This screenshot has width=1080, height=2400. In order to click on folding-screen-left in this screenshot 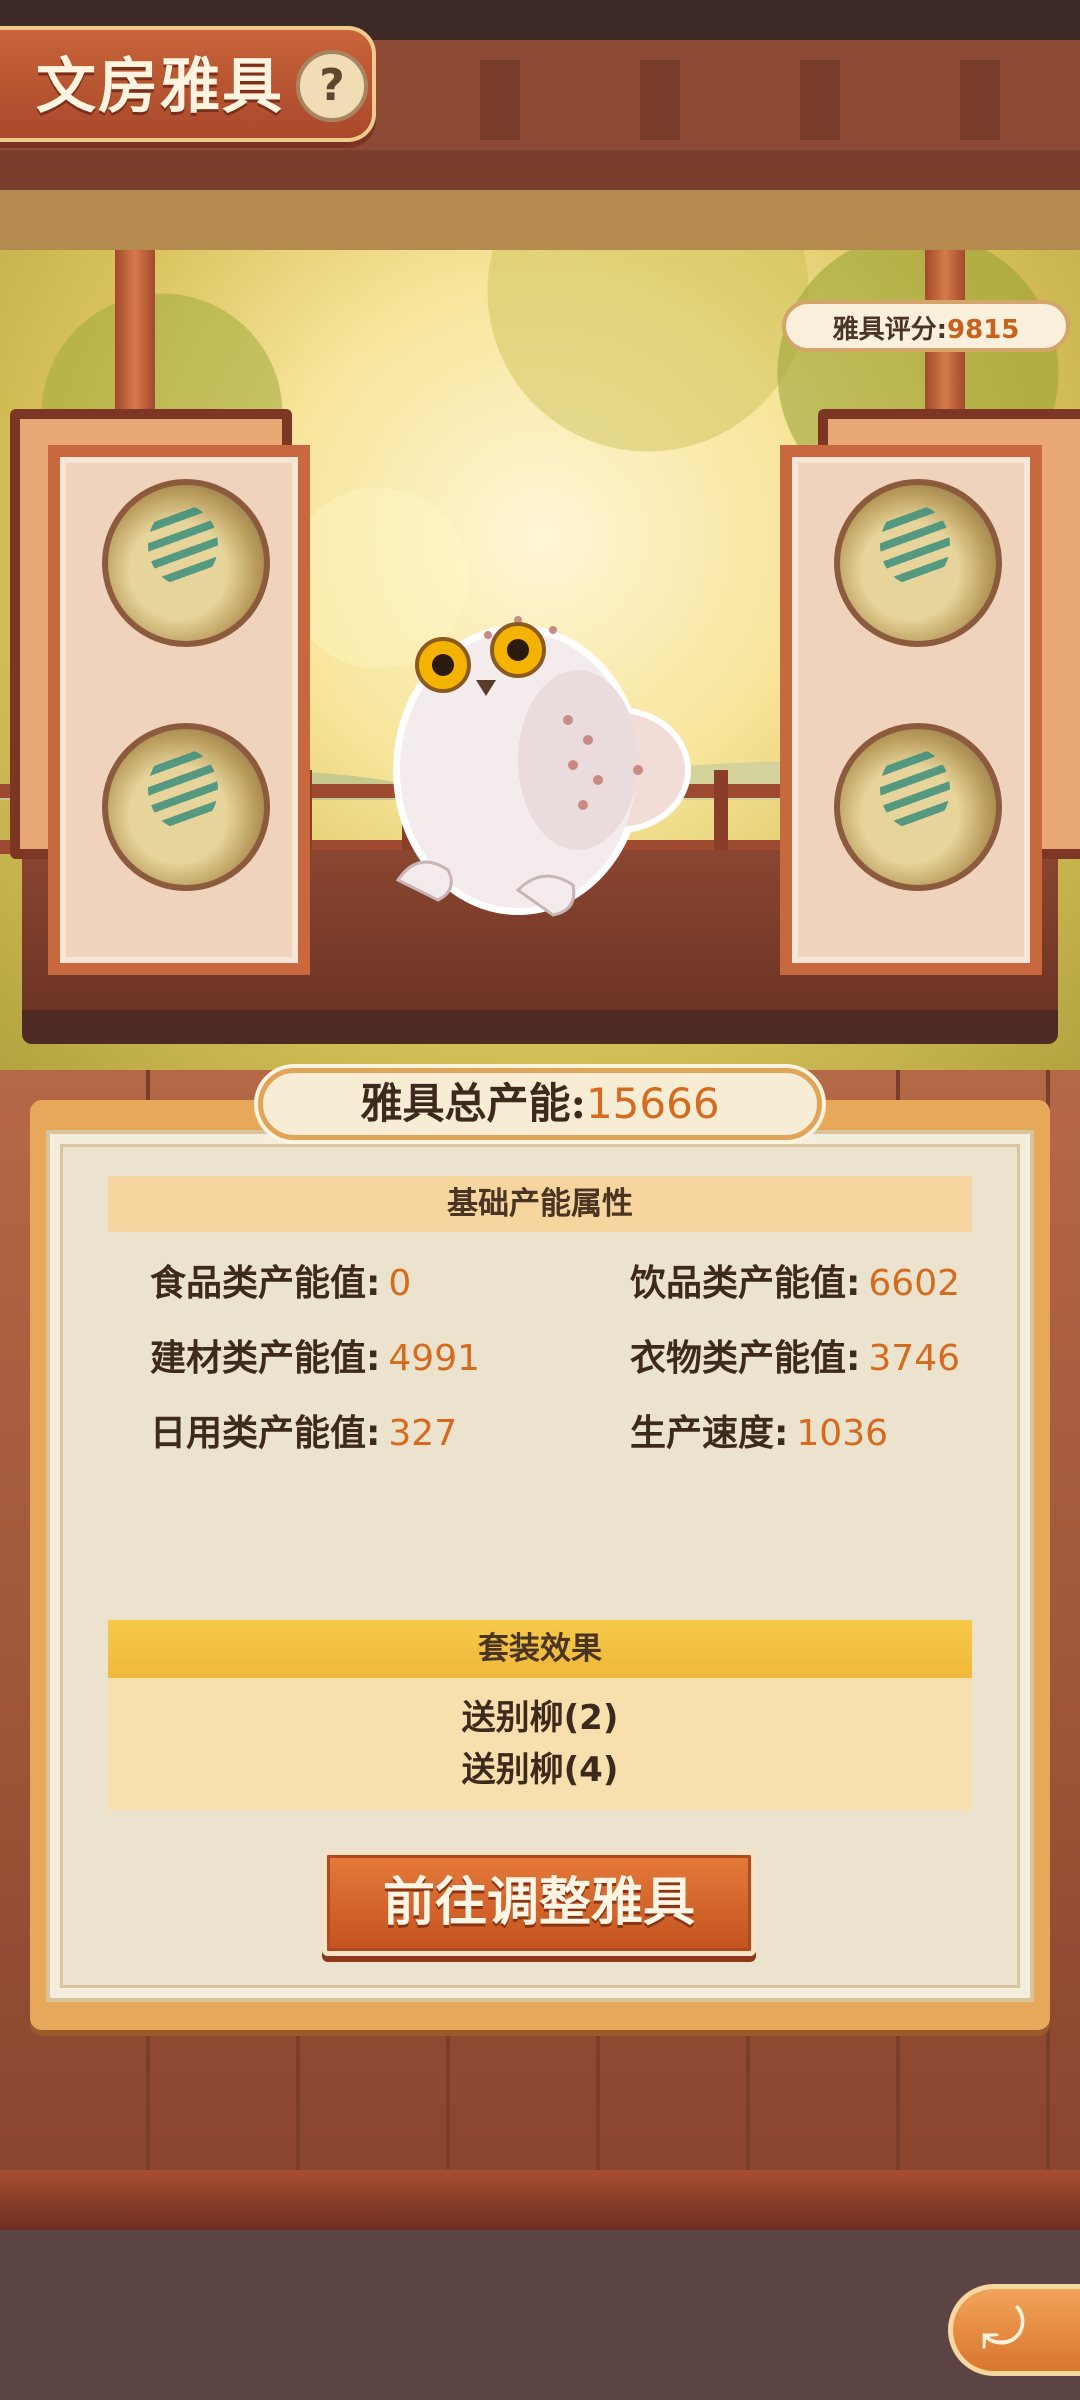, I will do `click(160, 692)`.